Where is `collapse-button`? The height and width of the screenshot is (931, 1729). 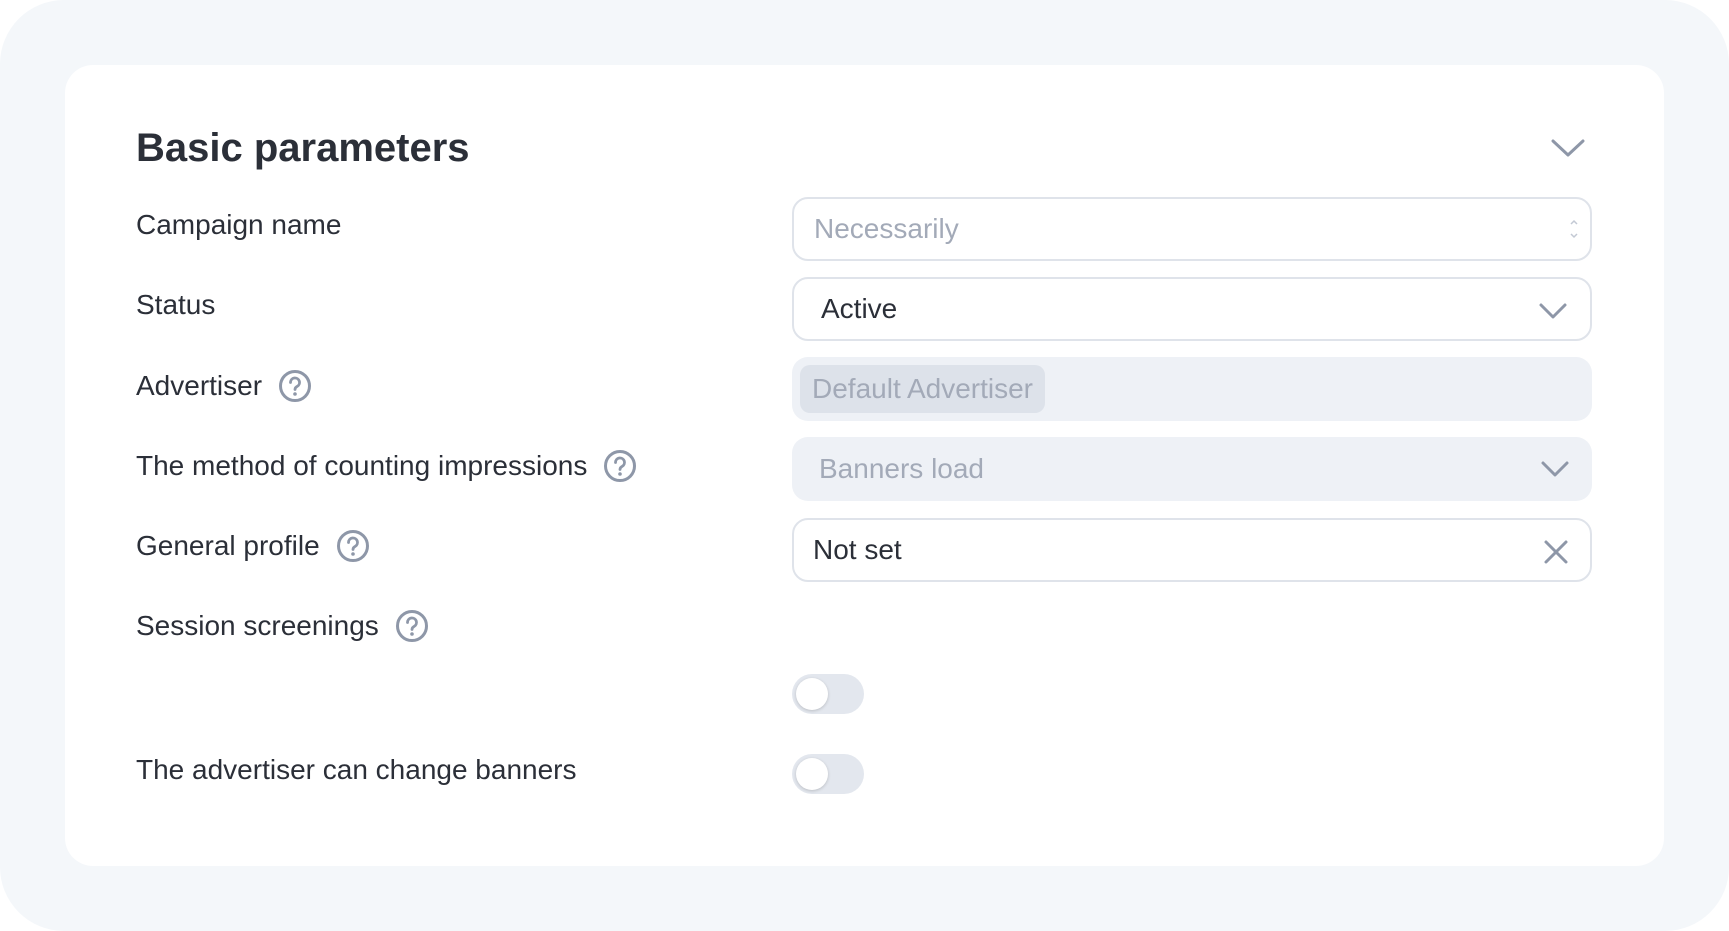
collapse-button is located at coordinates (1568, 148).